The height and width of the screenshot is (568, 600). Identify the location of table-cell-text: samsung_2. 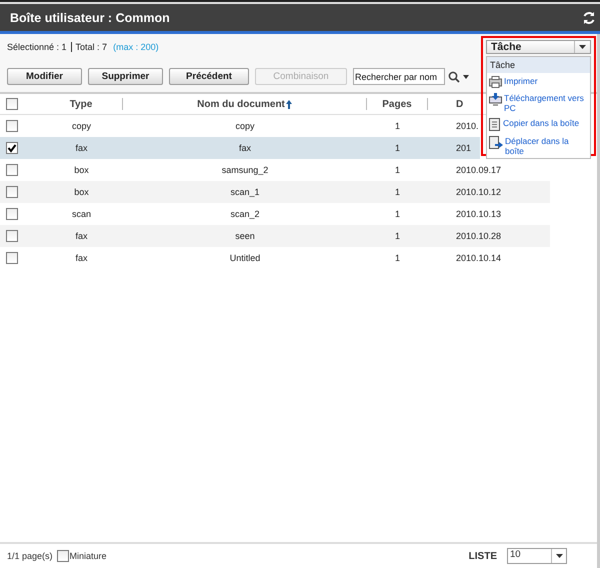
(245, 170).